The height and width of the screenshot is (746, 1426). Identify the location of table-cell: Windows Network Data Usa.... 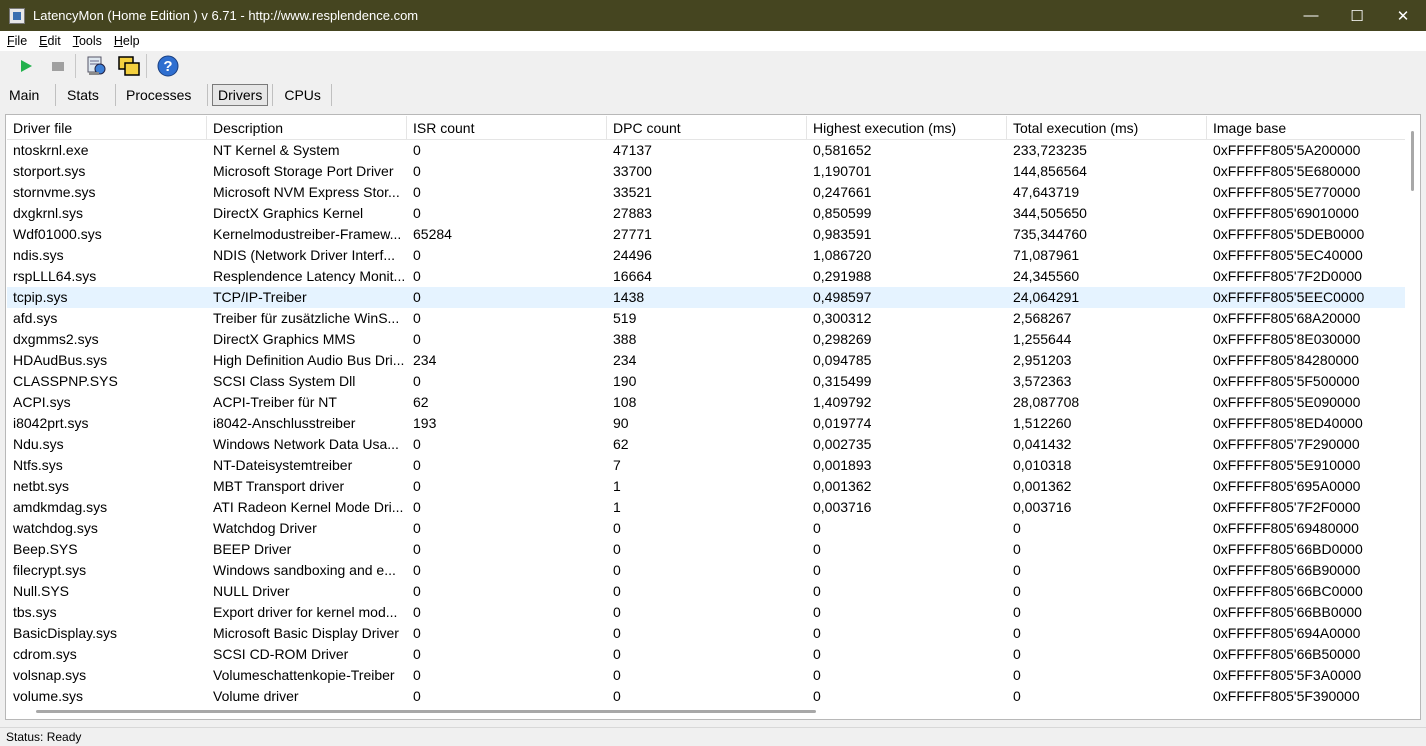
(306, 444).